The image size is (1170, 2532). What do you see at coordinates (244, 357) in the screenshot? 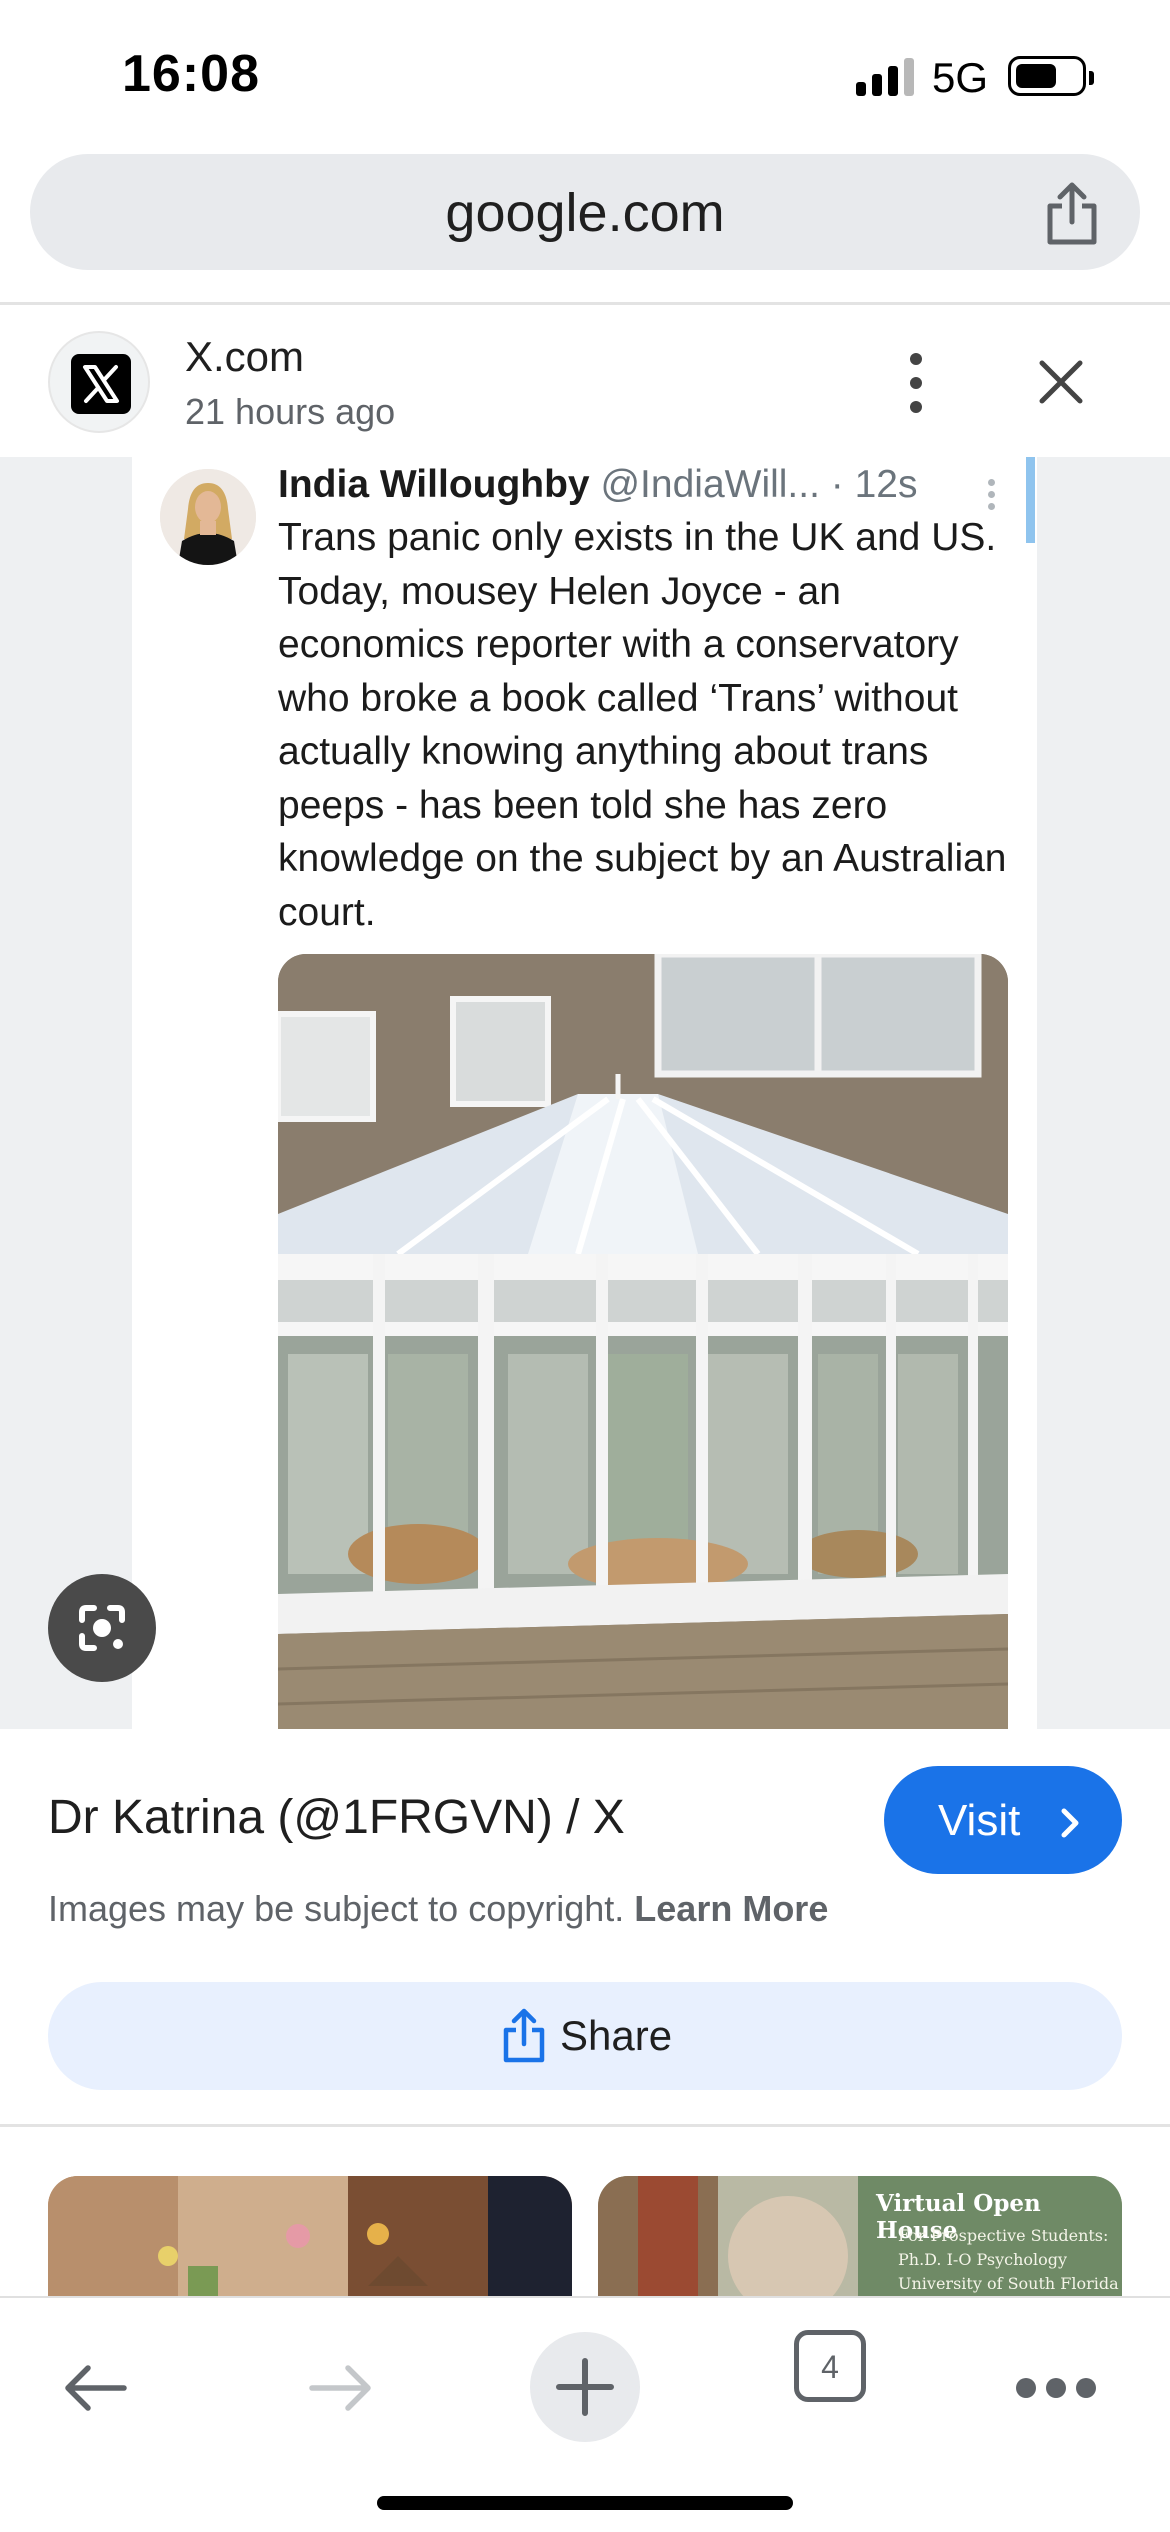
I see `source-site-name: X.com` at bounding box center [244, 357].